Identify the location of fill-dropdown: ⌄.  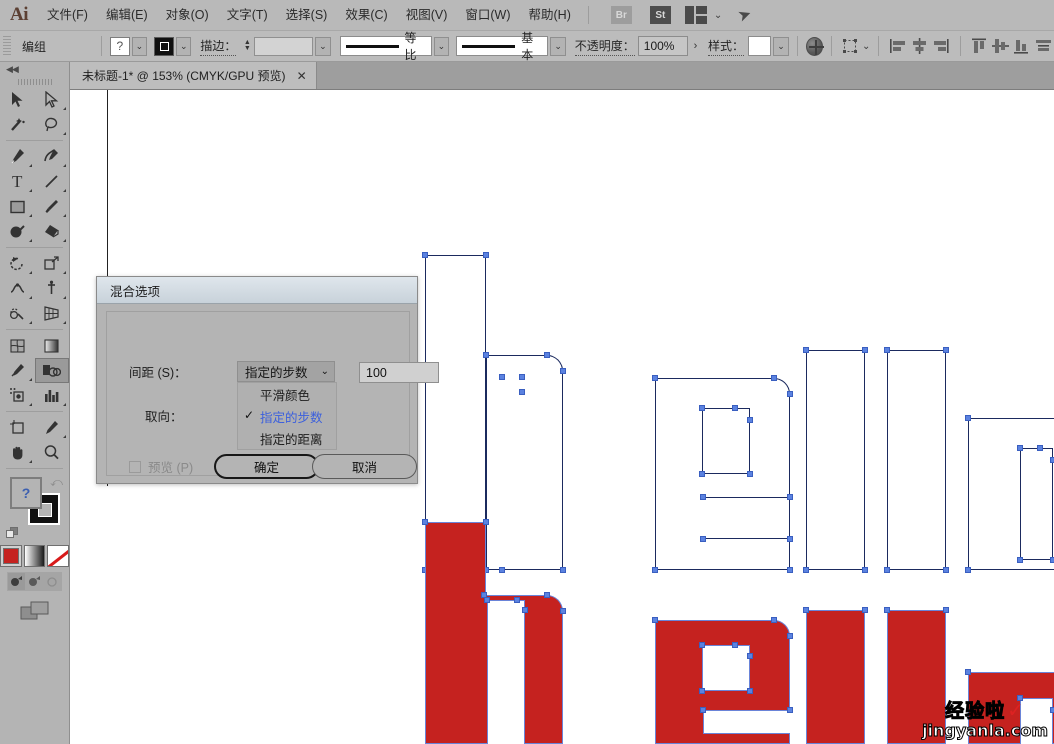
(139, 46).